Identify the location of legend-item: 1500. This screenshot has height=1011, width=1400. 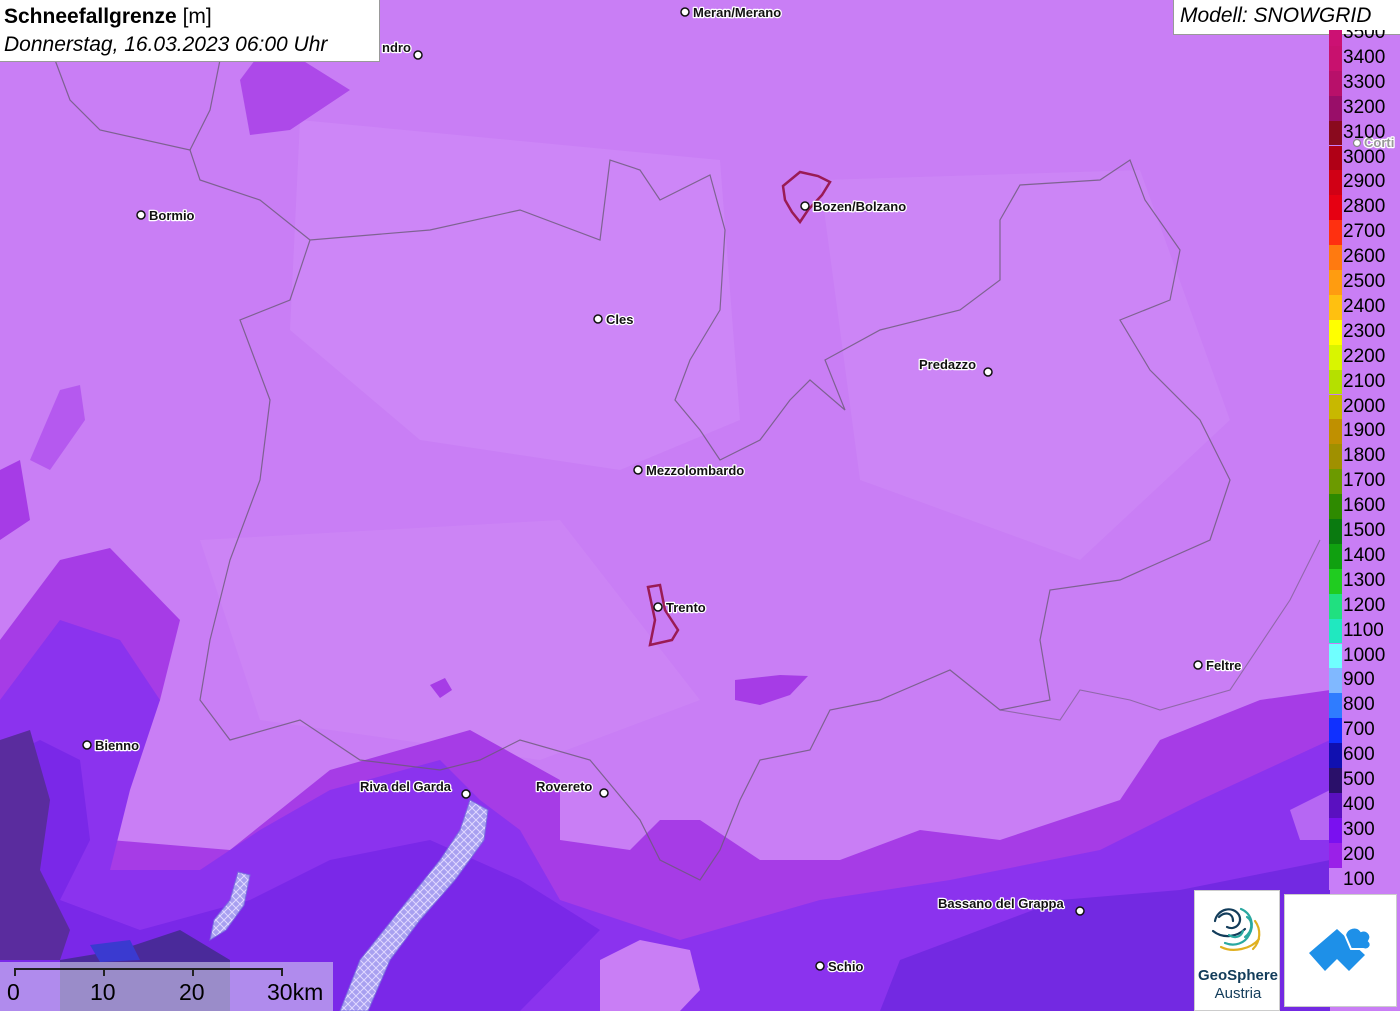
(1364, 531).